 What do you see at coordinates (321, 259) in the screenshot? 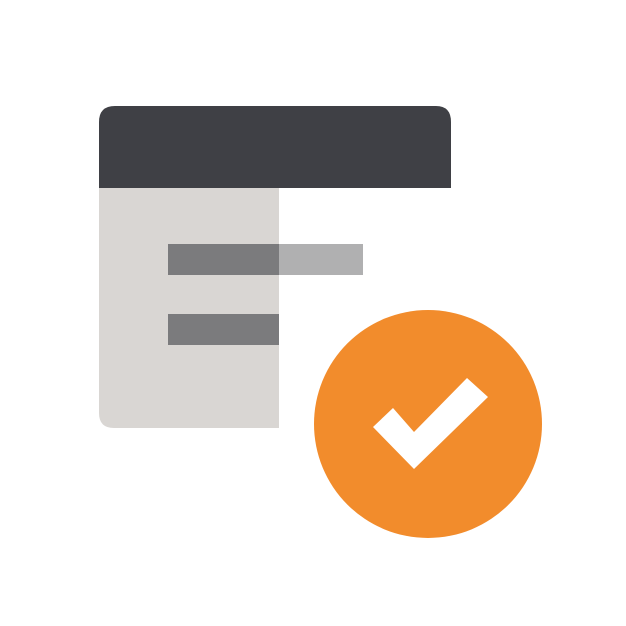
I see `text-line-extension` at bounding box center [321, 259].